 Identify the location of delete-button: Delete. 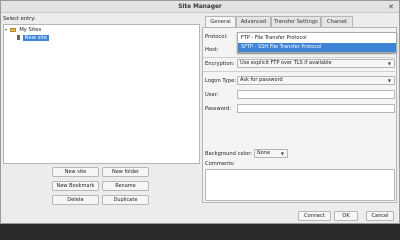
(75, 200).